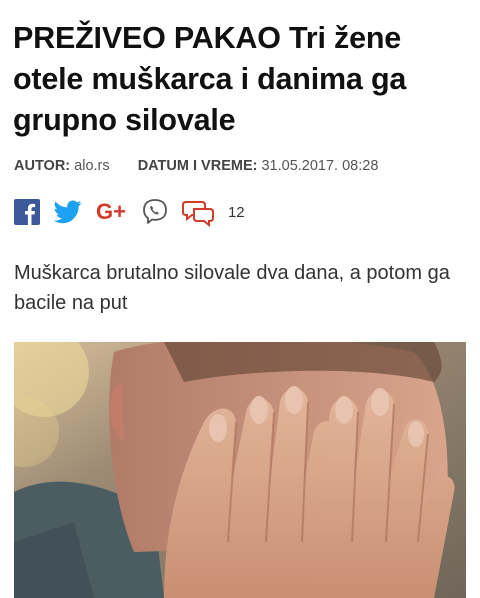  Describe the element at coordinates (91, 166) in the screenshot. I see `author-name: alo.rs` at that location.